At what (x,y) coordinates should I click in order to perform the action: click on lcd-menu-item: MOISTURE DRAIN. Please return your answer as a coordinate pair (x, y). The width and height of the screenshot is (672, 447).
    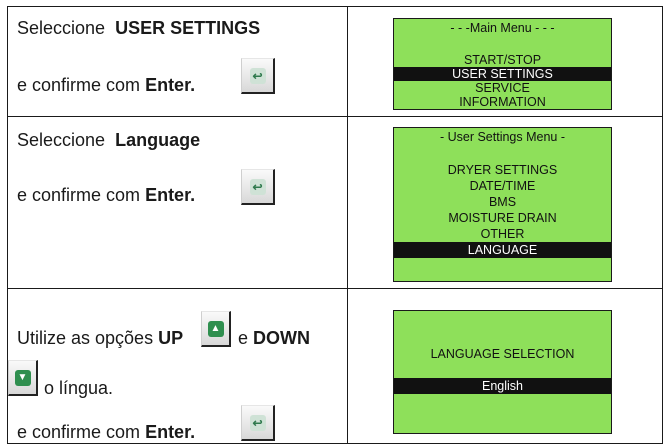
    Looking at the image, I should click on (502, 218).